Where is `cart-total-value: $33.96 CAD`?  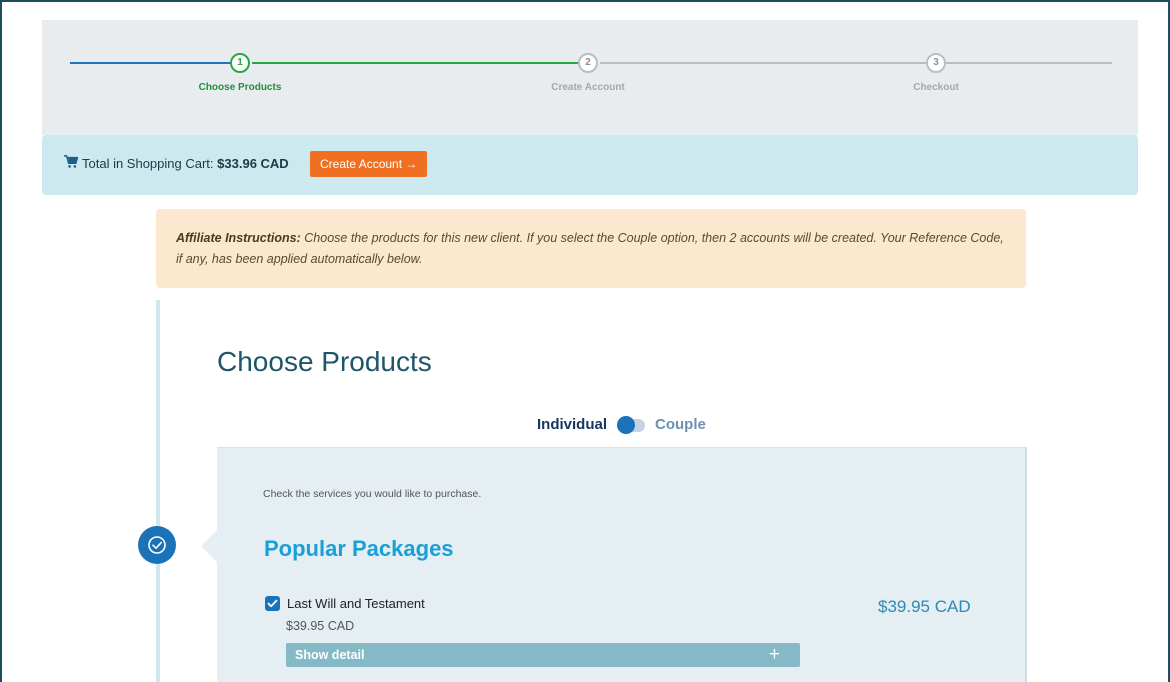 cart-total-value: $33.96 CAD is located at coordinates (253, 163).